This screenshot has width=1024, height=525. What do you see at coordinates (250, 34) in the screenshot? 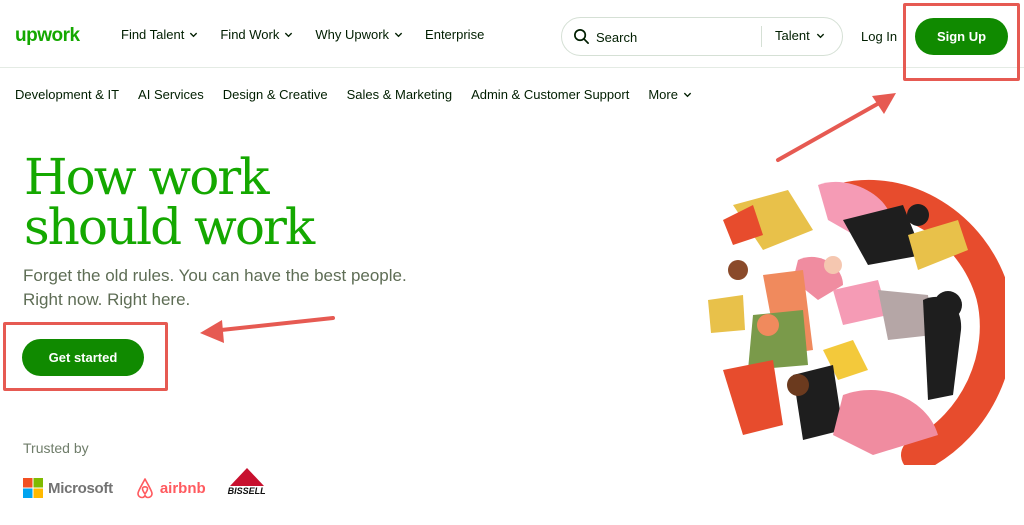
I see `nav-find-work-label: Find Work` at bounding box center [250, 34].